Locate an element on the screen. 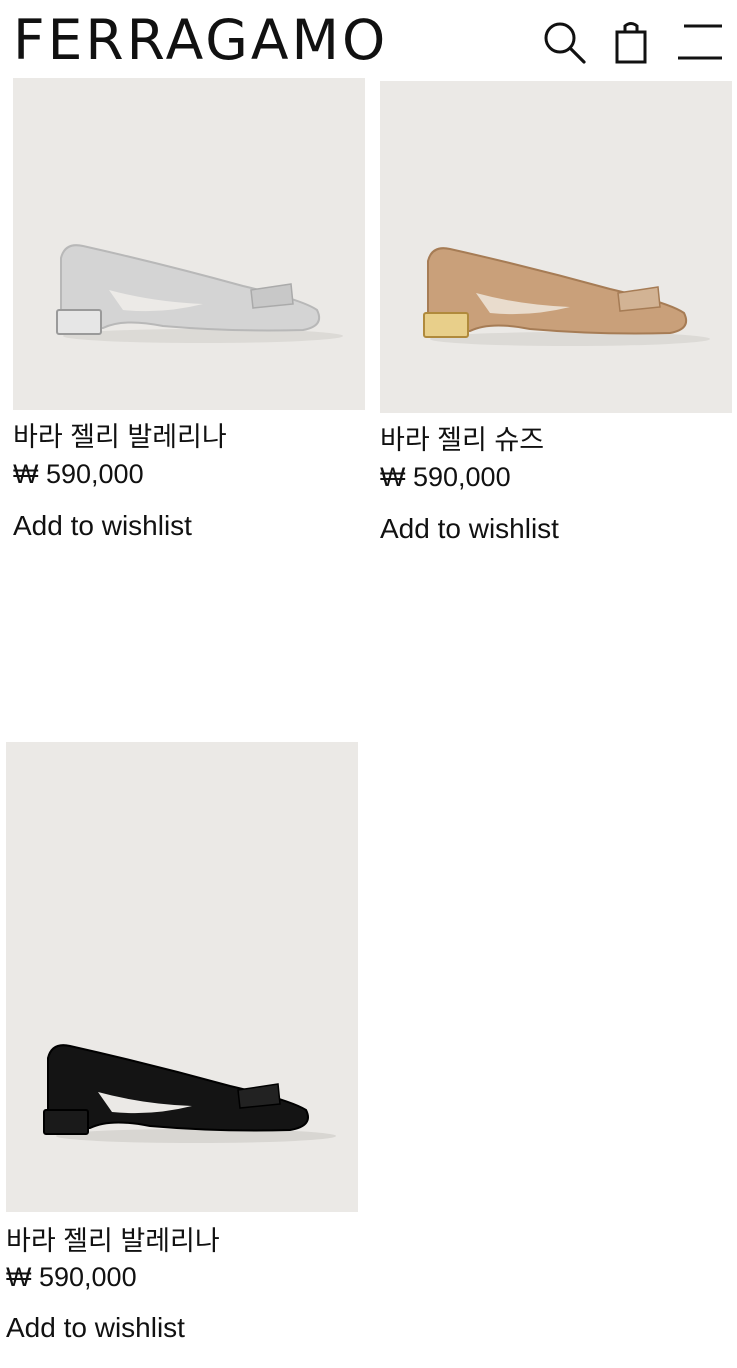 The image size is (737, 1368). brand-logo: FERRAGAMO is located at coordinates (200, 40).